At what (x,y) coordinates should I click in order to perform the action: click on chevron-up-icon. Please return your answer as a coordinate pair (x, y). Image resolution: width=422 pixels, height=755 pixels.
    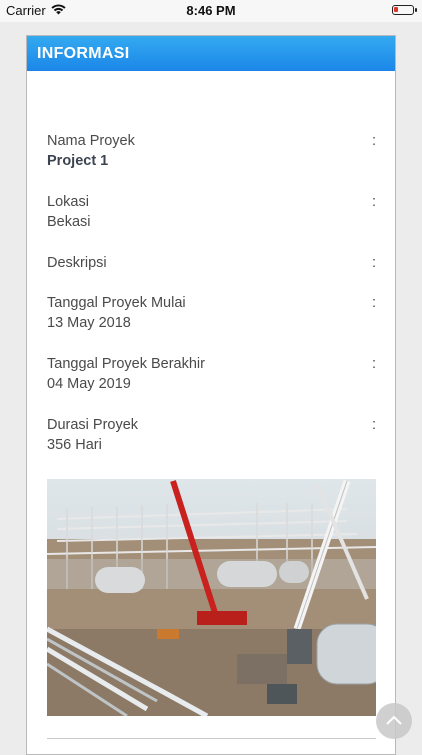
    Looking at the image, I should click on (394, 721).